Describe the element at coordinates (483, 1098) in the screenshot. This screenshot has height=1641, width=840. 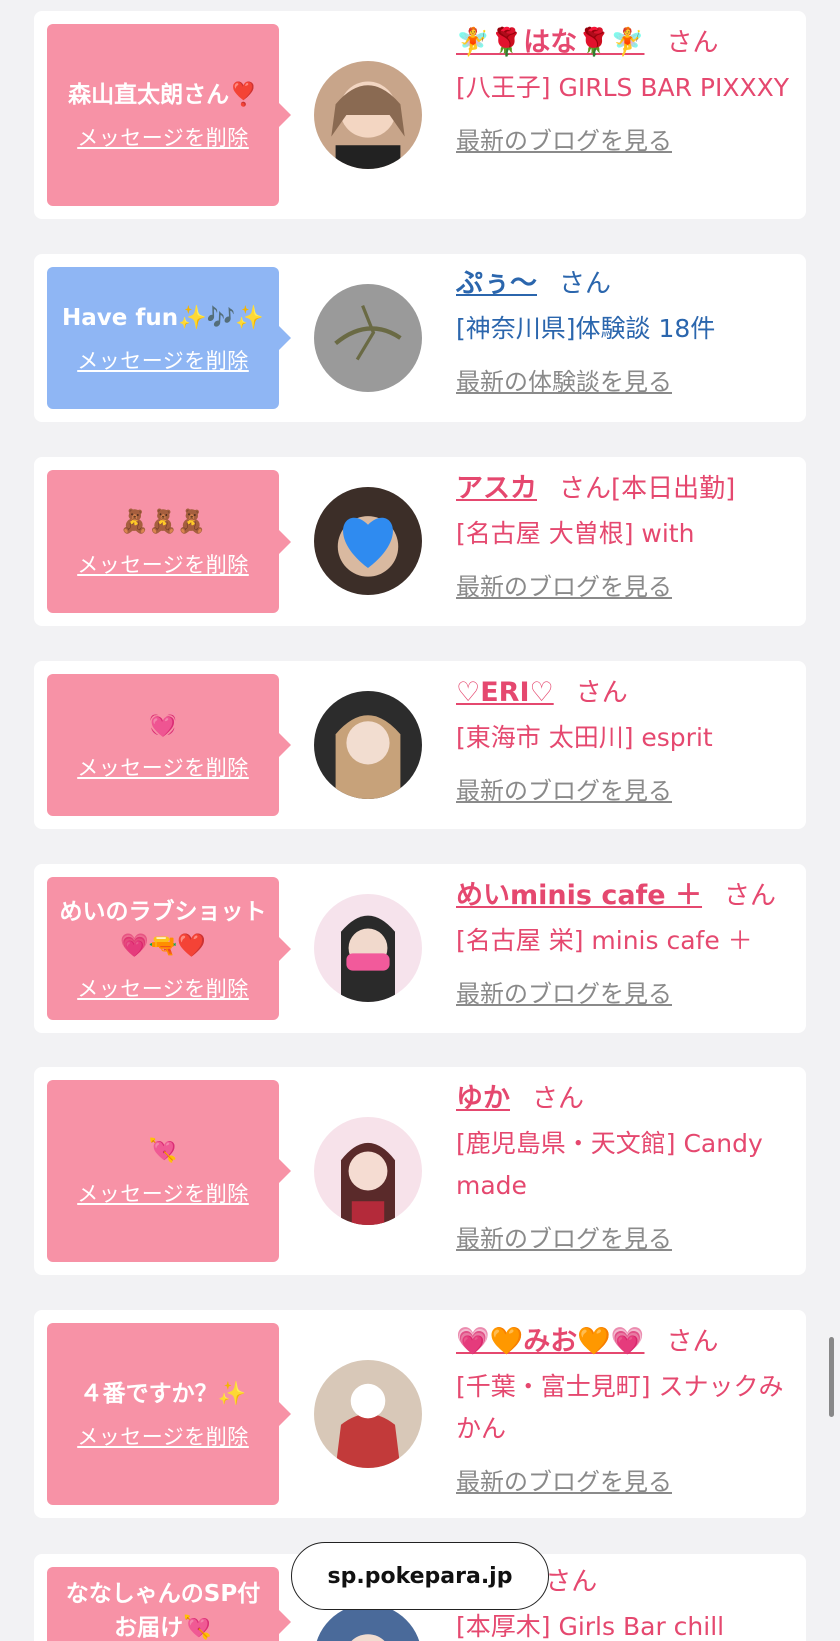
I see `sender-name: ゆか` at that location.